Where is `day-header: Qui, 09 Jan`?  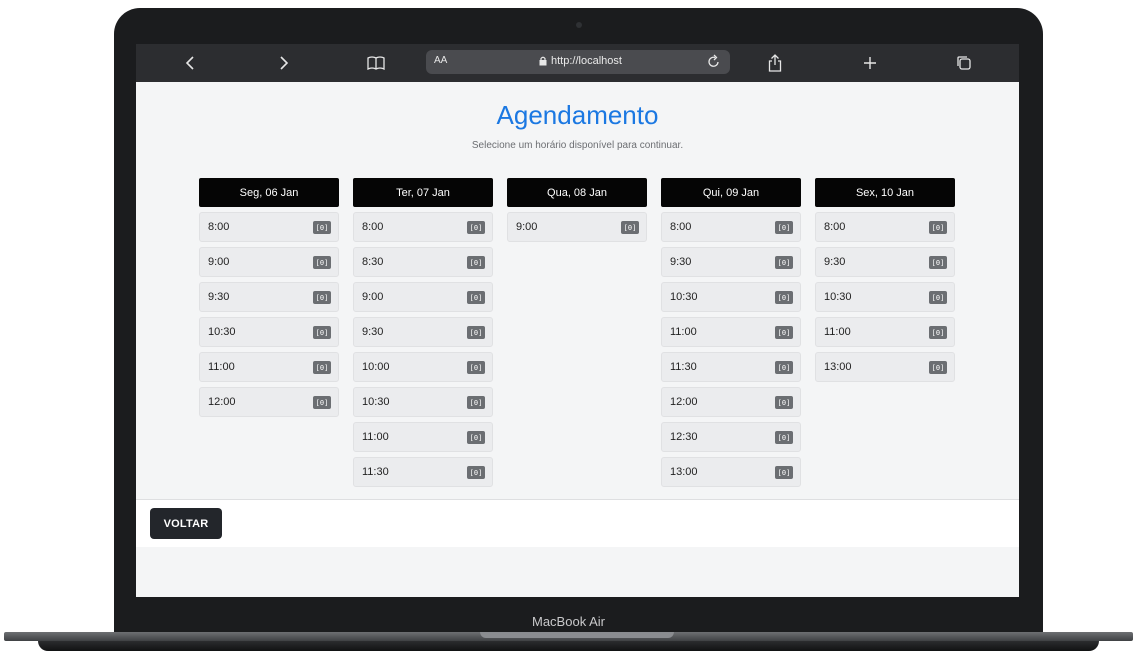 day-header: Qui, 09 Jan is located at coordinates (731, 192).